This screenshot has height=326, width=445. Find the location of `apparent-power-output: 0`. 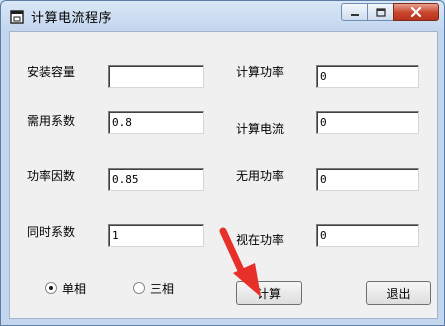

apparent-power-output: 0 is located at coordinates (367, 235).